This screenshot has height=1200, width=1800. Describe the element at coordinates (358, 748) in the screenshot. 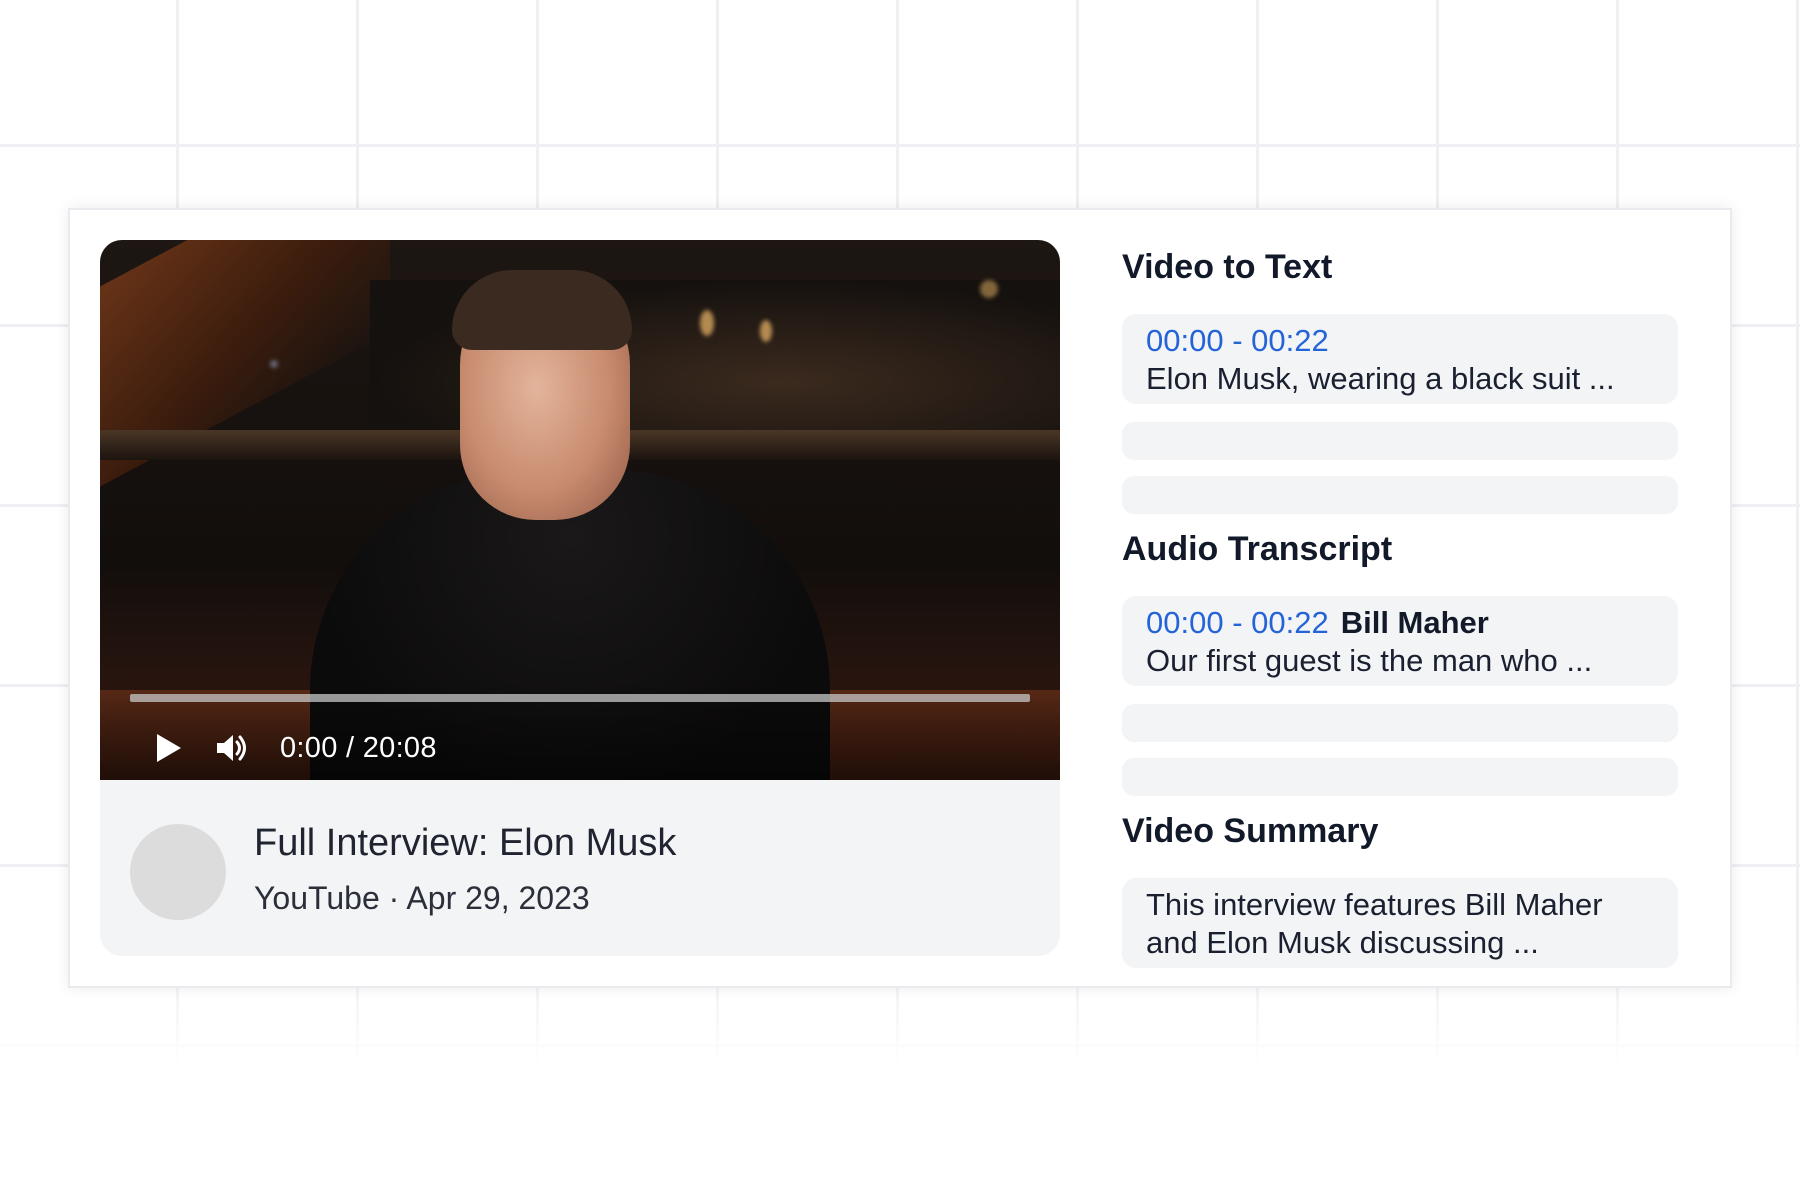

I see `time-display: 0:00 / 20:08` at that location.